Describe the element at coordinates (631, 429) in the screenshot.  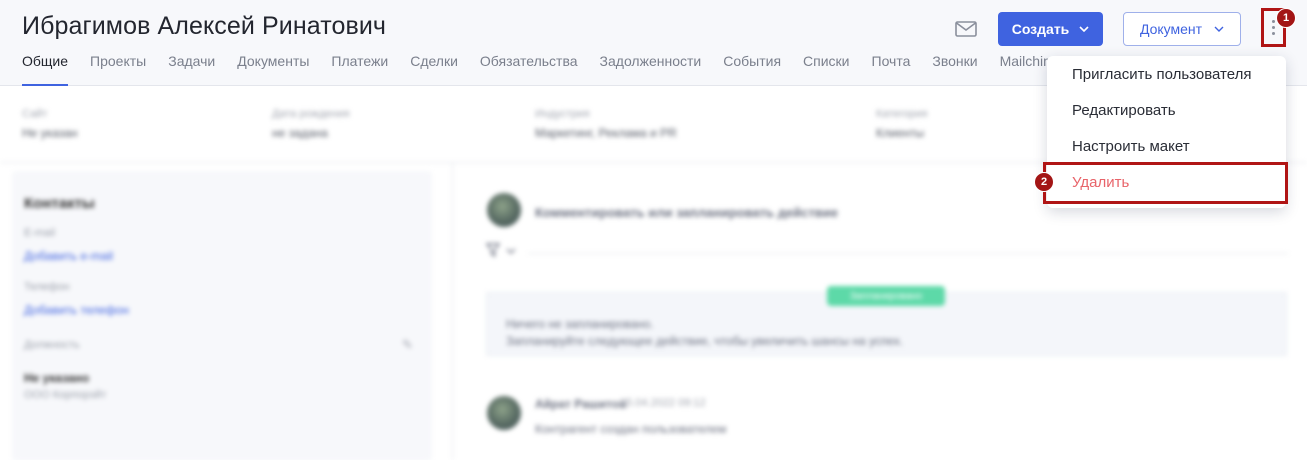
I see `feed-entry-text: Контрагент создан пользователем` at that location.